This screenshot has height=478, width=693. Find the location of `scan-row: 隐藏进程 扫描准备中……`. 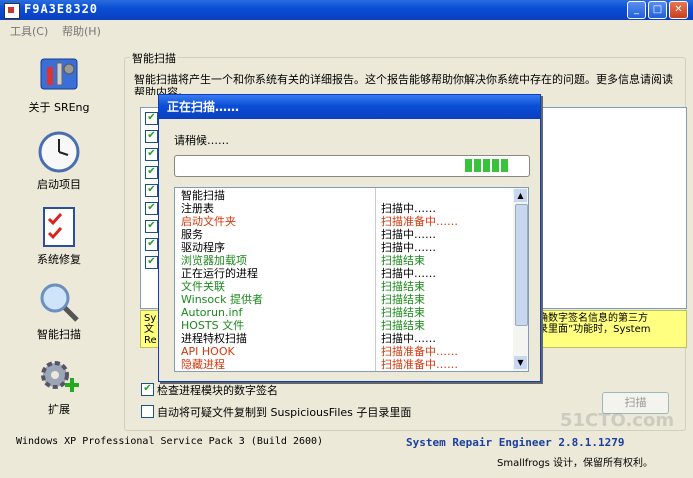

scan-row: 隐藏进程 扫描准备中…… is located at coordinates (343, 364).